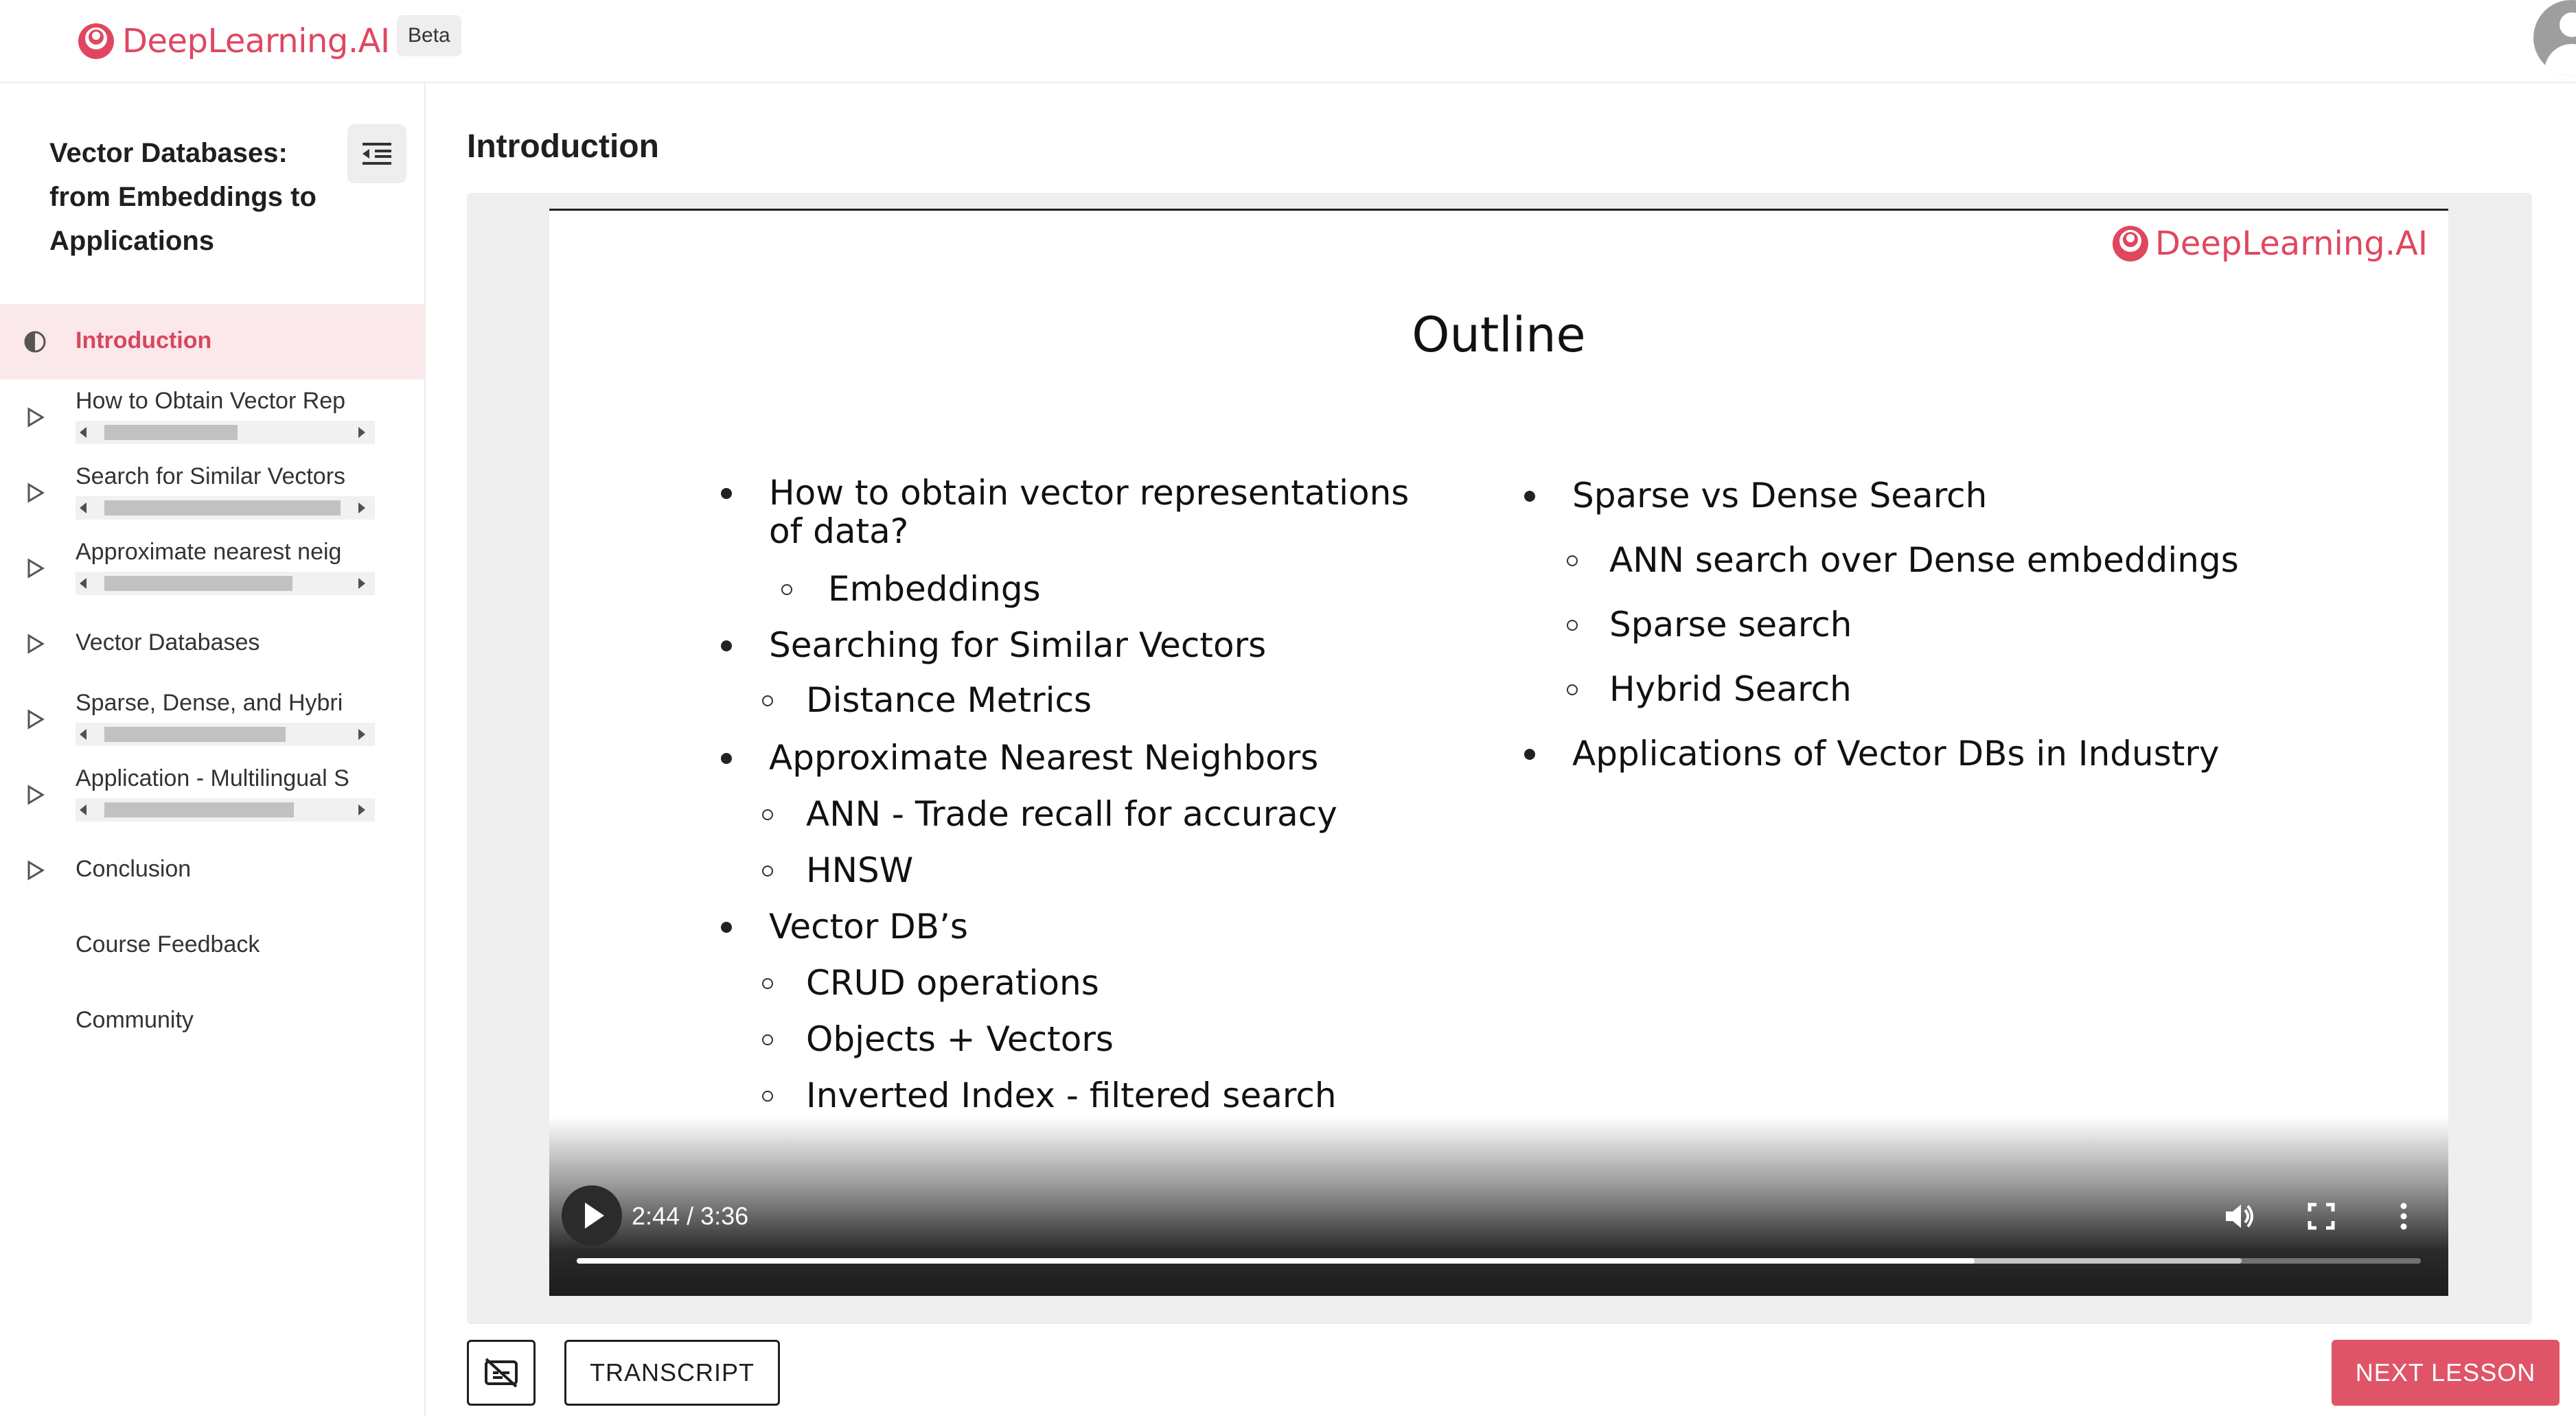 This screenshot has height=1416, width=2576. Describe the element at coordinates (212, 795) in the screenshot. I see `sidebar-item-multilingual: Application - Multilingual S` at that location.